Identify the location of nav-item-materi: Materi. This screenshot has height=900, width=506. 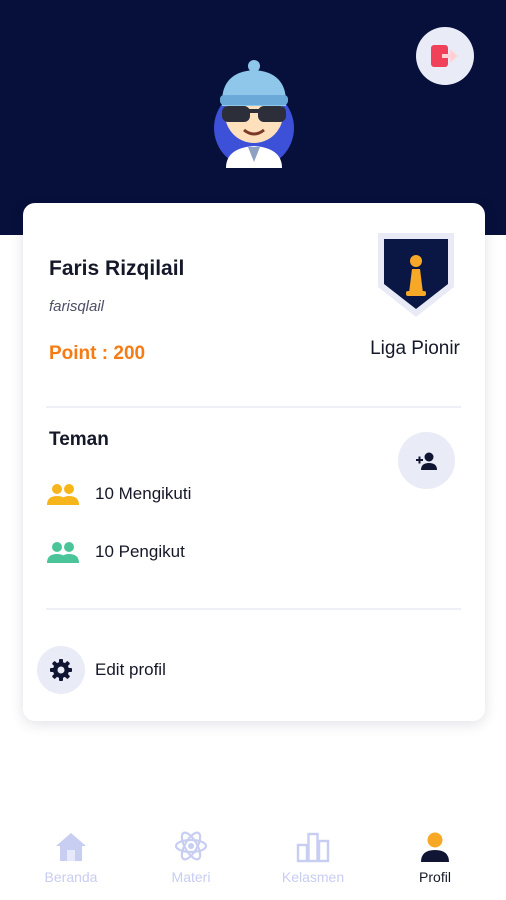
(191, 856).